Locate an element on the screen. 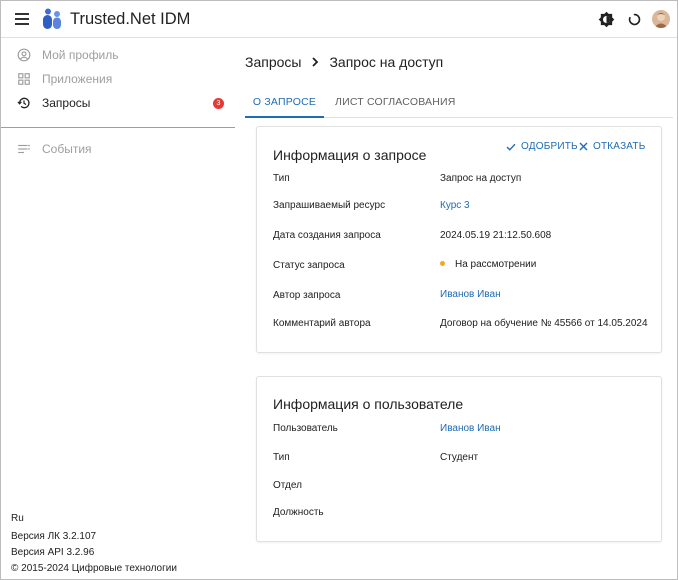  field-label-resource: Запрашиваемый ресурс is located at coordinates (329, 205).